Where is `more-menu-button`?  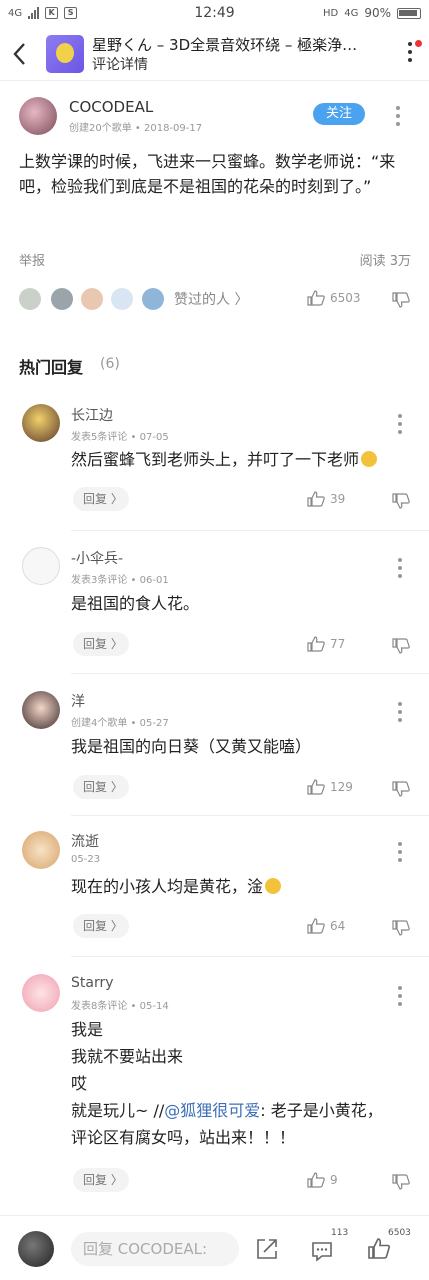
more-menu-button is located at coordinates (413, 53).